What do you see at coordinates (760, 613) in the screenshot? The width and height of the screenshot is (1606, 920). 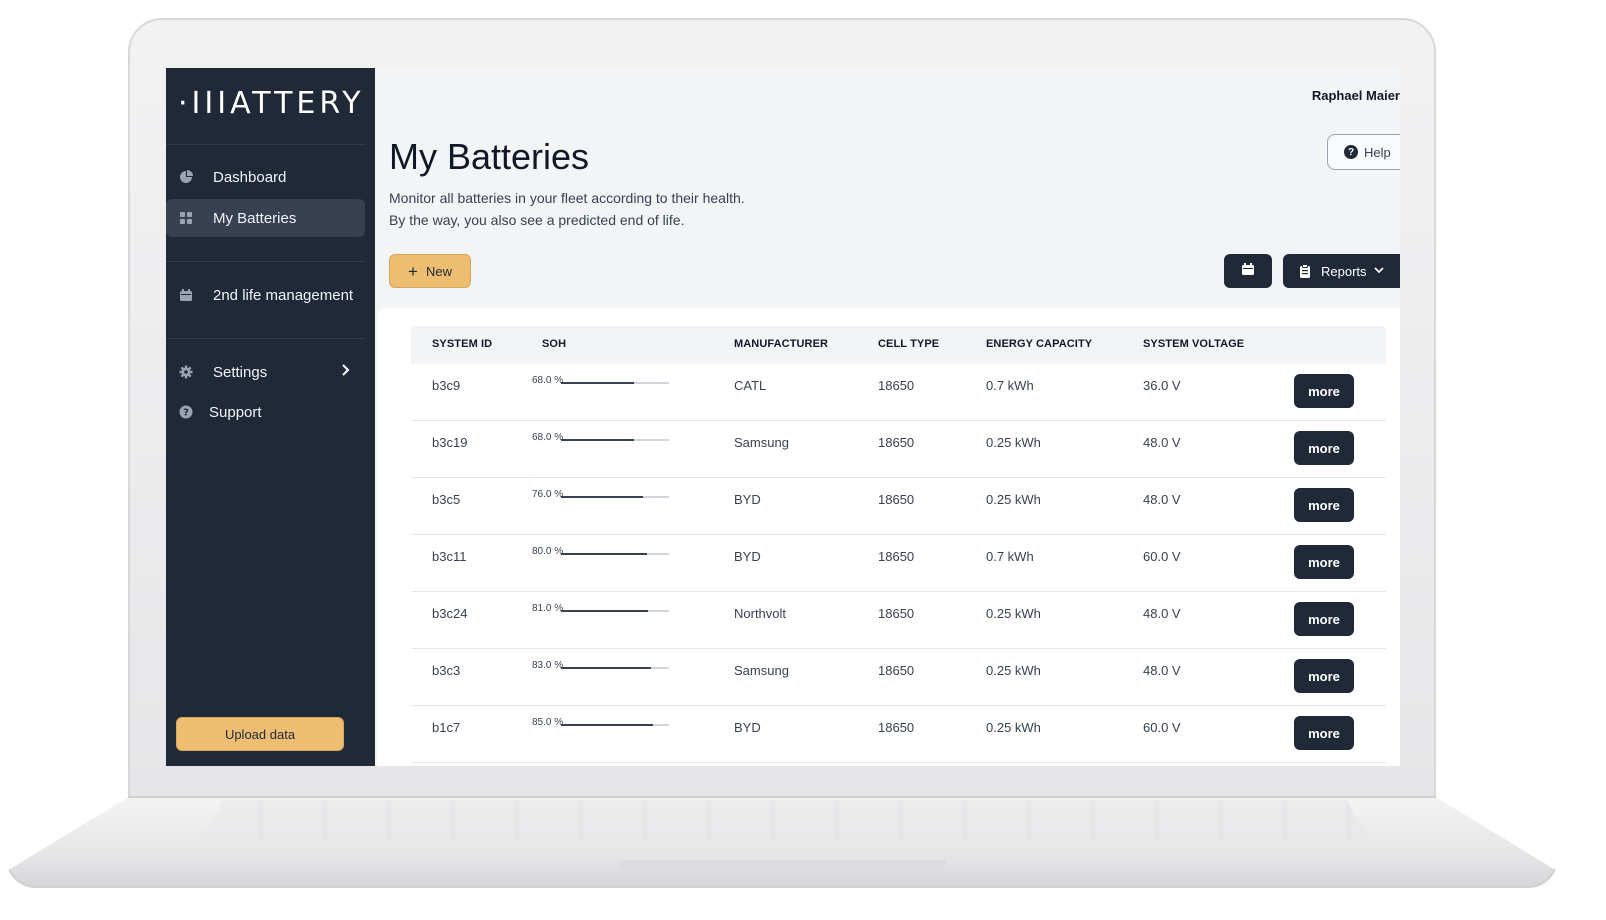 I see `manufacturer-cell: Northvolt` at bounding box center [760, 613].